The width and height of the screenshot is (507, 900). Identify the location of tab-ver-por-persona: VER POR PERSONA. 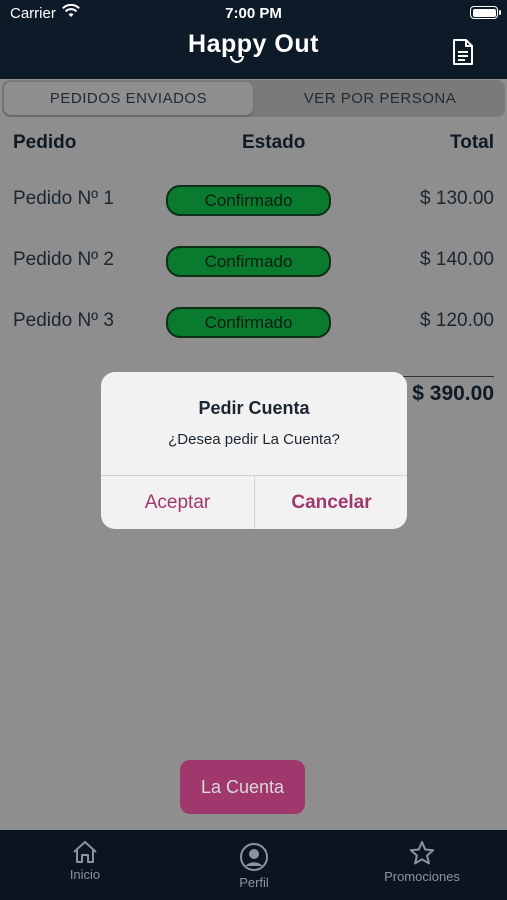
(380, 98).